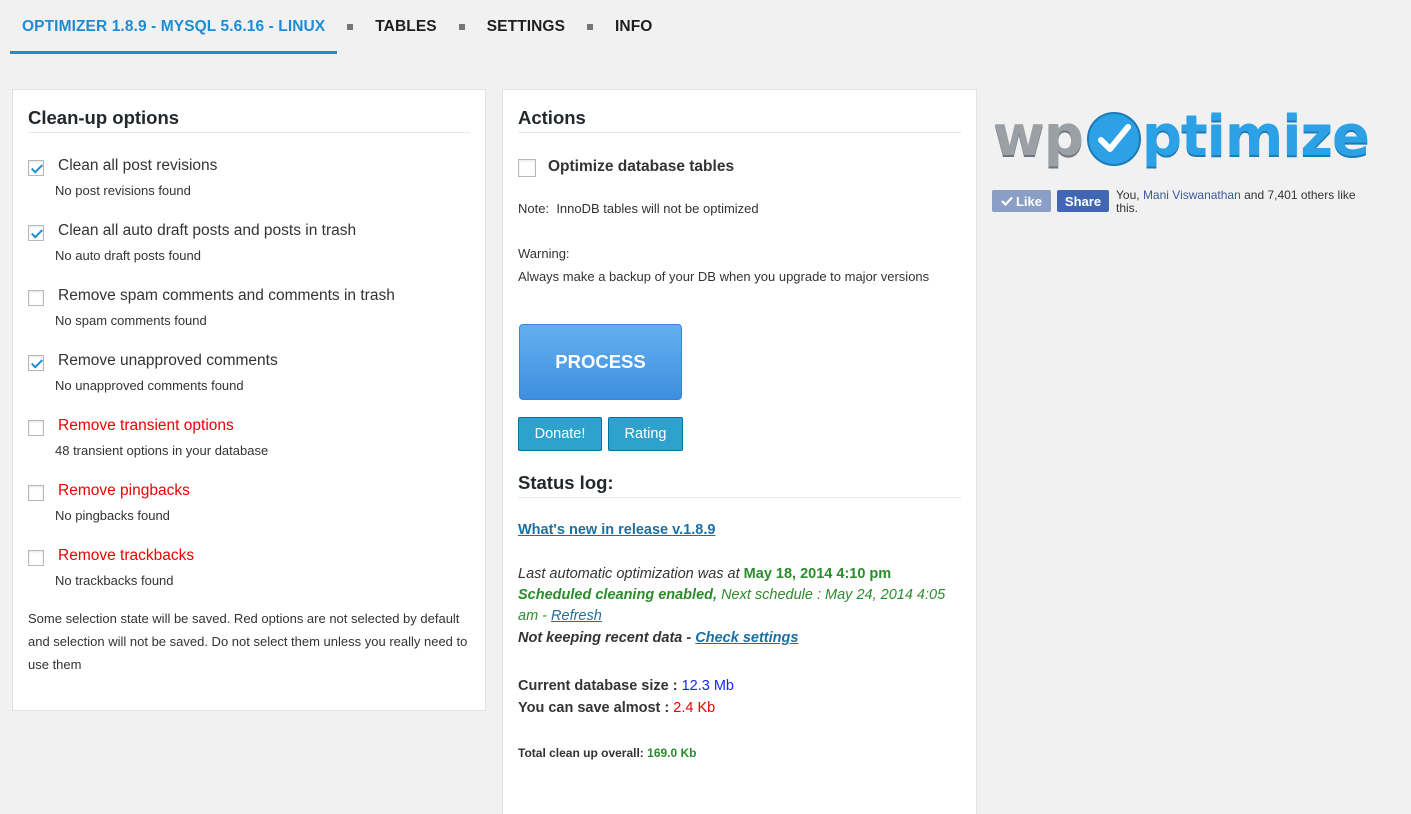 The image size is (1411, 814). What do you see at coordinates (707, 686) in the screenshot?
I see `db-size-value: 12.3 Mb` at bounding box center [707, 686].